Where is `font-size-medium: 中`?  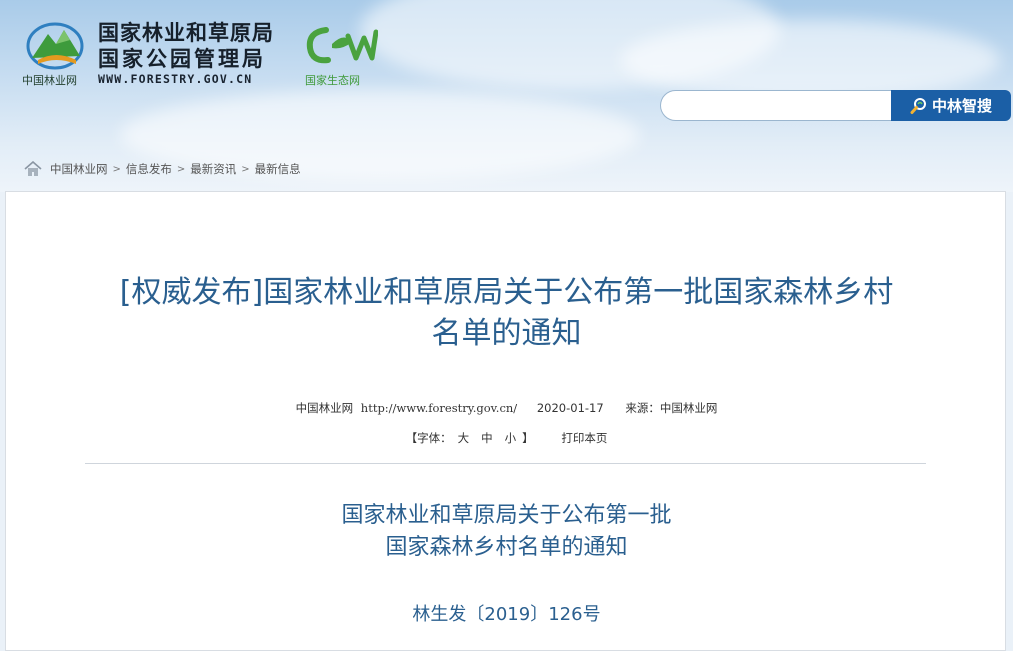
font-size-medium: 中 is located at coordinates (487, 438).